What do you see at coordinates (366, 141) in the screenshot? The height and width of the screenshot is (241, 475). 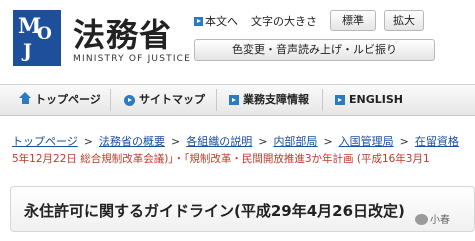 I see `breadcrumb-link-immigration: 入国管理局` at bounding box center [366, 141].